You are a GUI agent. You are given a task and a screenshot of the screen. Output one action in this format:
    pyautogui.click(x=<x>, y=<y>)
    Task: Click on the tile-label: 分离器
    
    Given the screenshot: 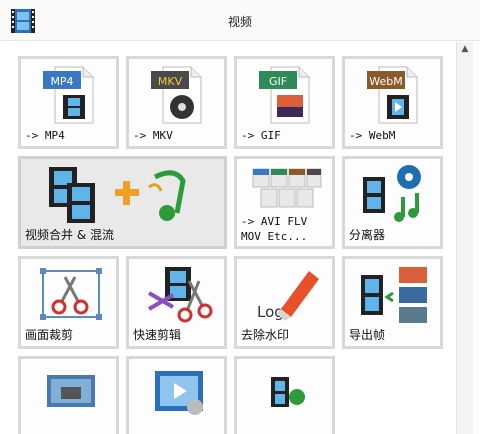 What is the action you would take?
    pyautogui.click(x=367, y=235)
    